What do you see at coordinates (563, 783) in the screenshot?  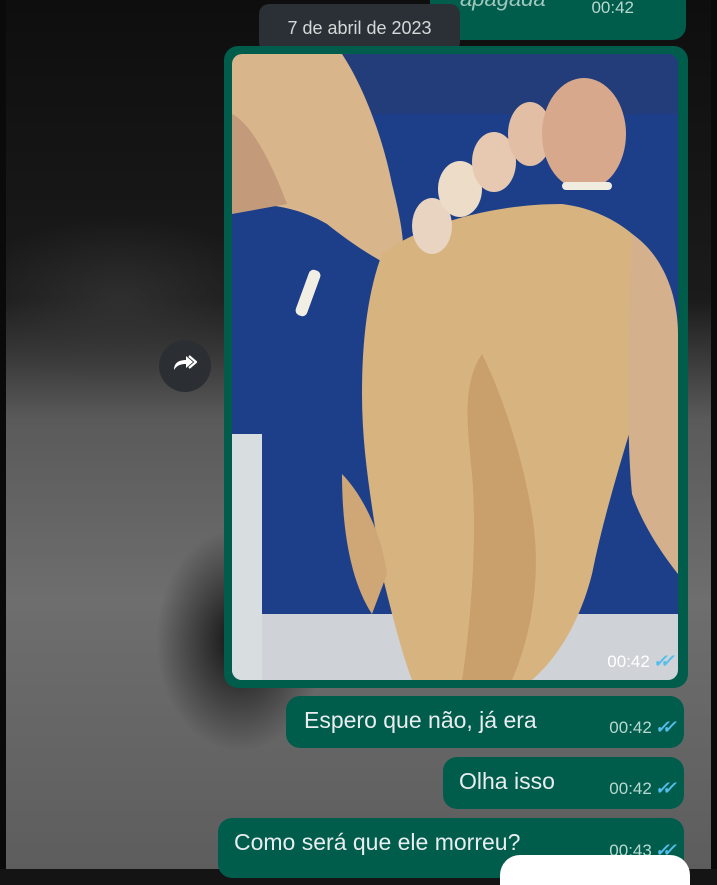 I see `message-bubble: Olha isso 00:42 ✓✓` at bounding box center [563, 783].